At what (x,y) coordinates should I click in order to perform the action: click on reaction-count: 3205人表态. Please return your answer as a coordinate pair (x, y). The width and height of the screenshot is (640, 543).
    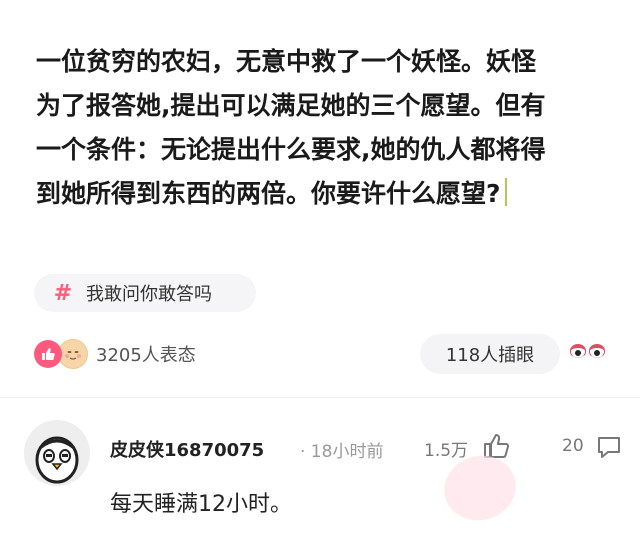
    Looking at the image, I should click on (146, 355).